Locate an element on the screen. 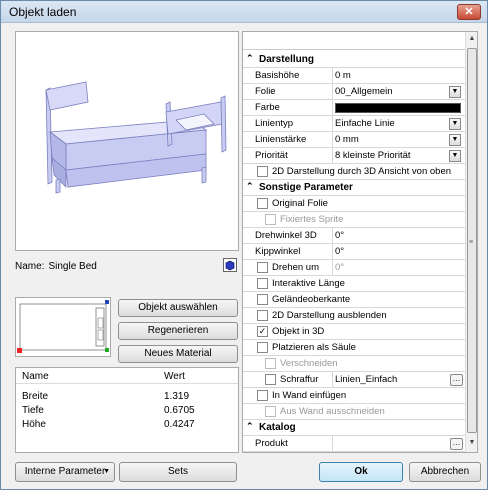 The width and height of the screenshot is (488, 490). checkbox-label: Platzieren als Säule is located at coordinates (314, 347).